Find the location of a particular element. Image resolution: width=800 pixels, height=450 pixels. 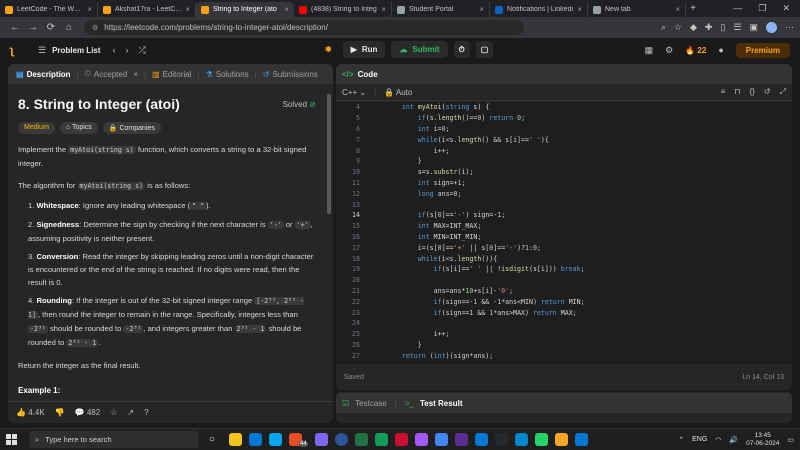

browser-tab: String to Integer (ato × is located at coordinates (245, 9).